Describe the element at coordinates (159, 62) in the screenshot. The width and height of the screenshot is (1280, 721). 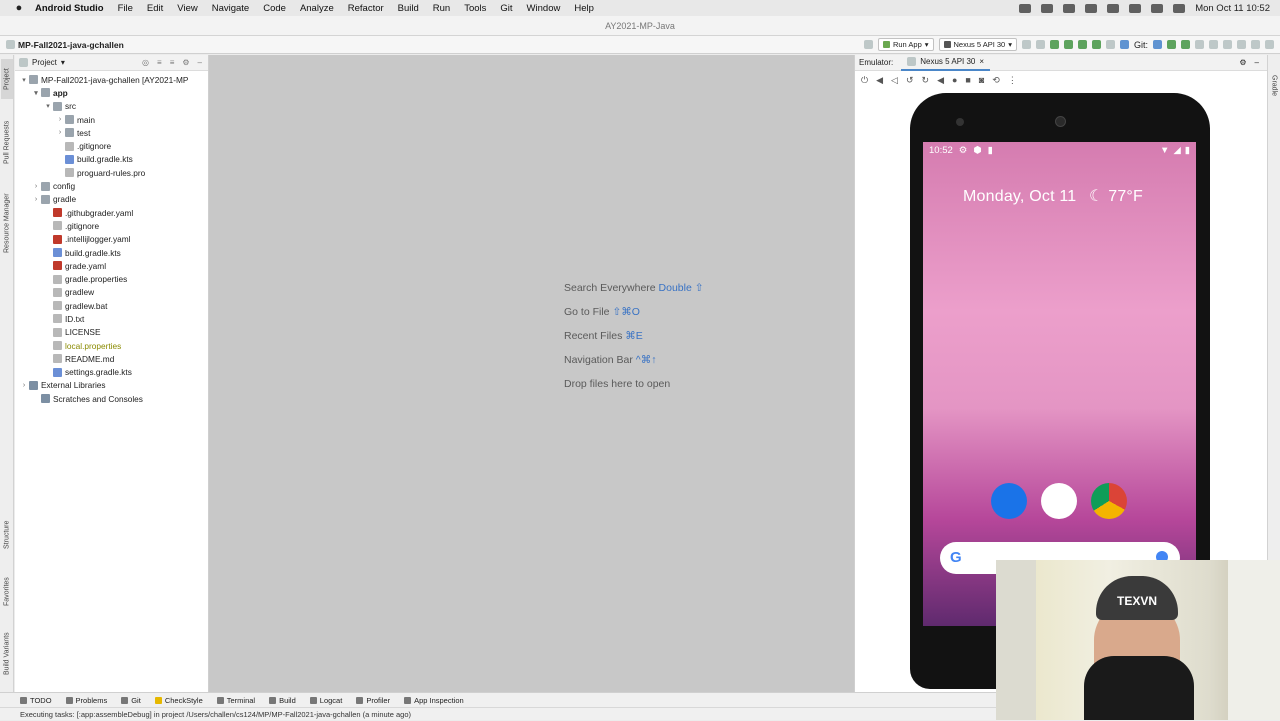
I see `expand-all-icon: ≡` at that location.